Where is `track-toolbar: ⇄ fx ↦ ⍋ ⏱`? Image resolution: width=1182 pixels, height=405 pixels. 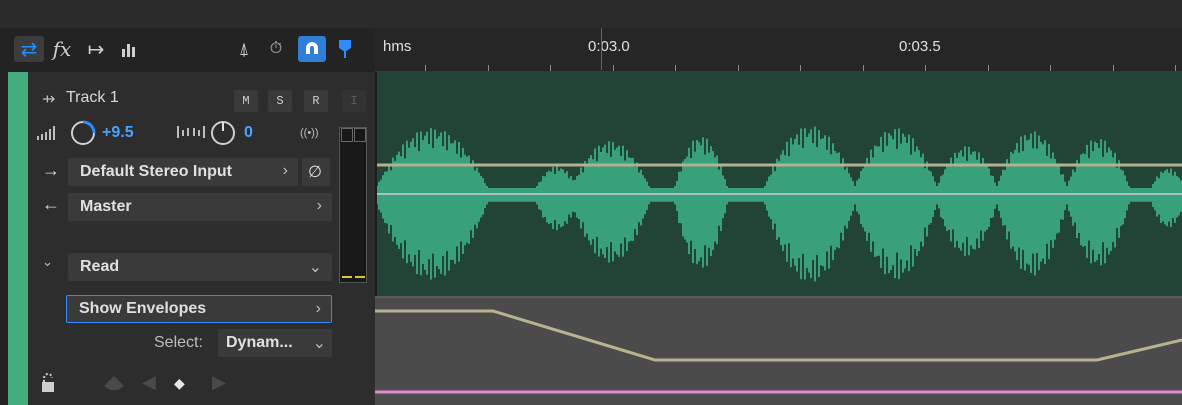
track-toolbar: ⇄ fx ↦ ⍋ ⏱ is located at coordinates (187, 49).